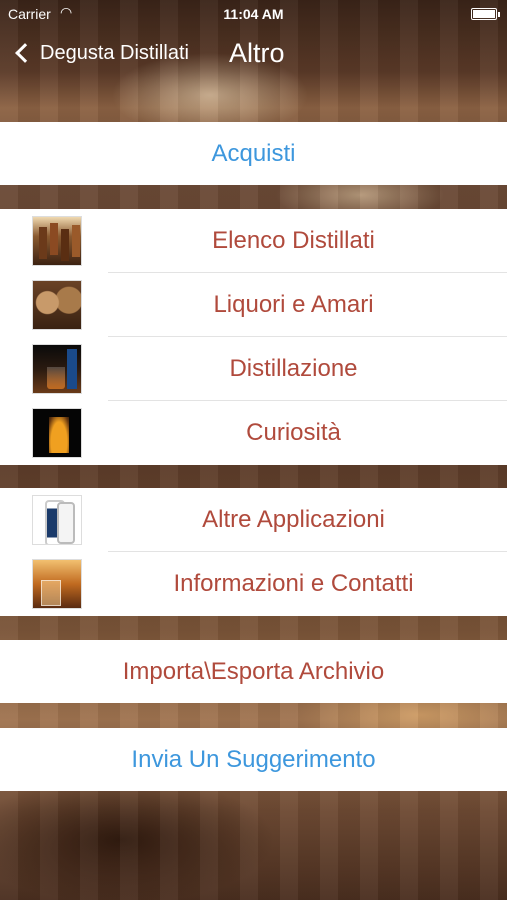 The height and width of the screenshot is (900, 507). I want to click on importa-esporta-archivio-button: Importa\Esporta Archivio, so click(253, 671).